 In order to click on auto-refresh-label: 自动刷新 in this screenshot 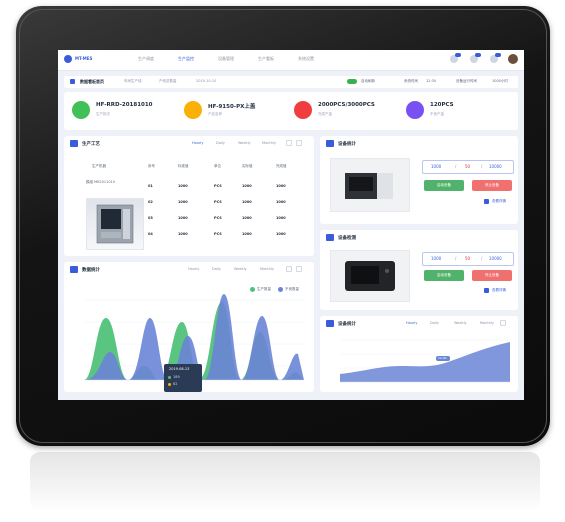, I will do `click(368, 81)`.